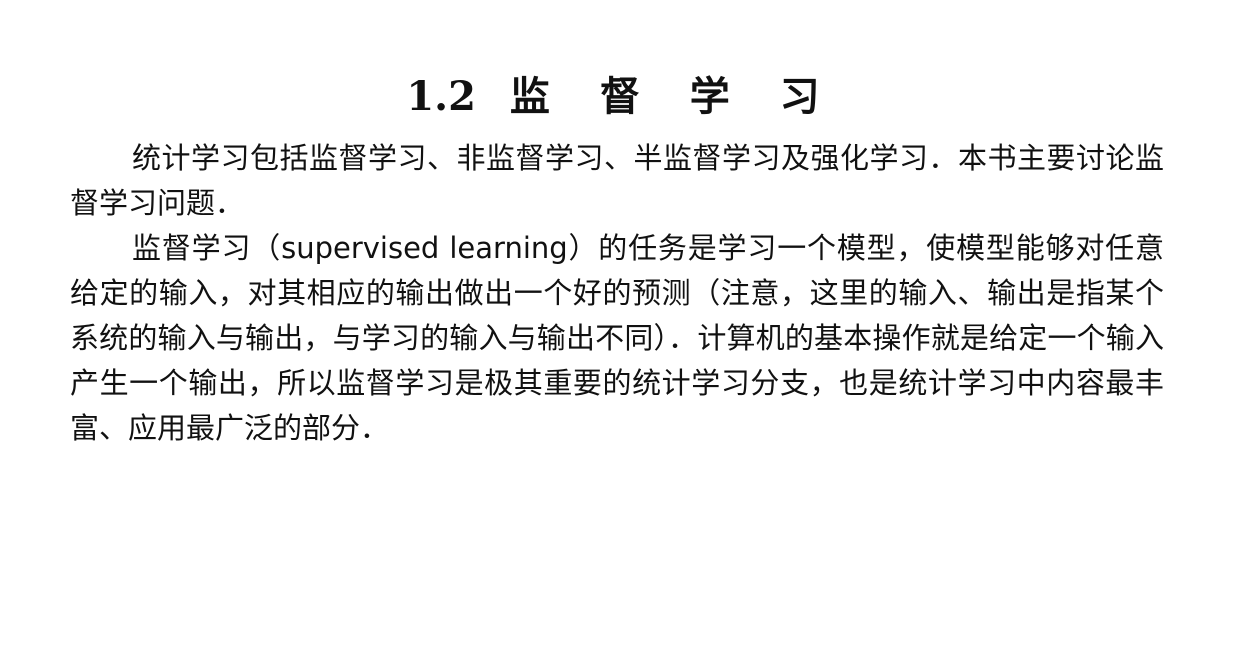  I want to click on section-heading: 监 督 学 习, so click(673, 96).